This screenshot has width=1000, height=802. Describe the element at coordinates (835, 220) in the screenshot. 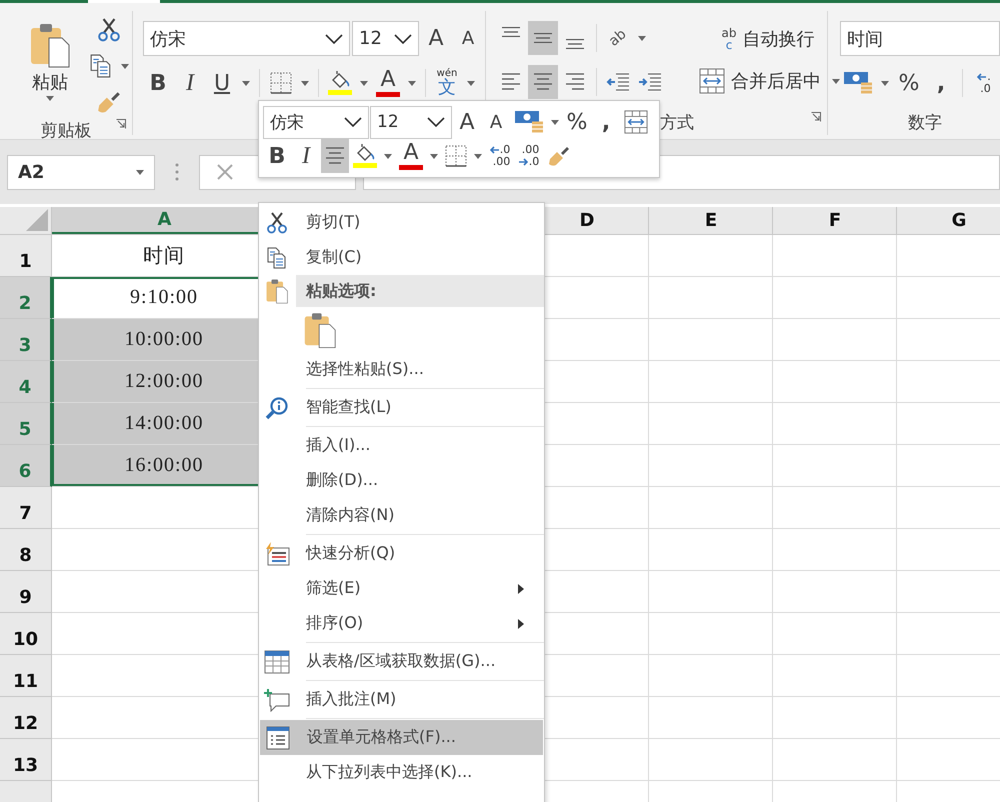

I see `column-header: F` at that location.